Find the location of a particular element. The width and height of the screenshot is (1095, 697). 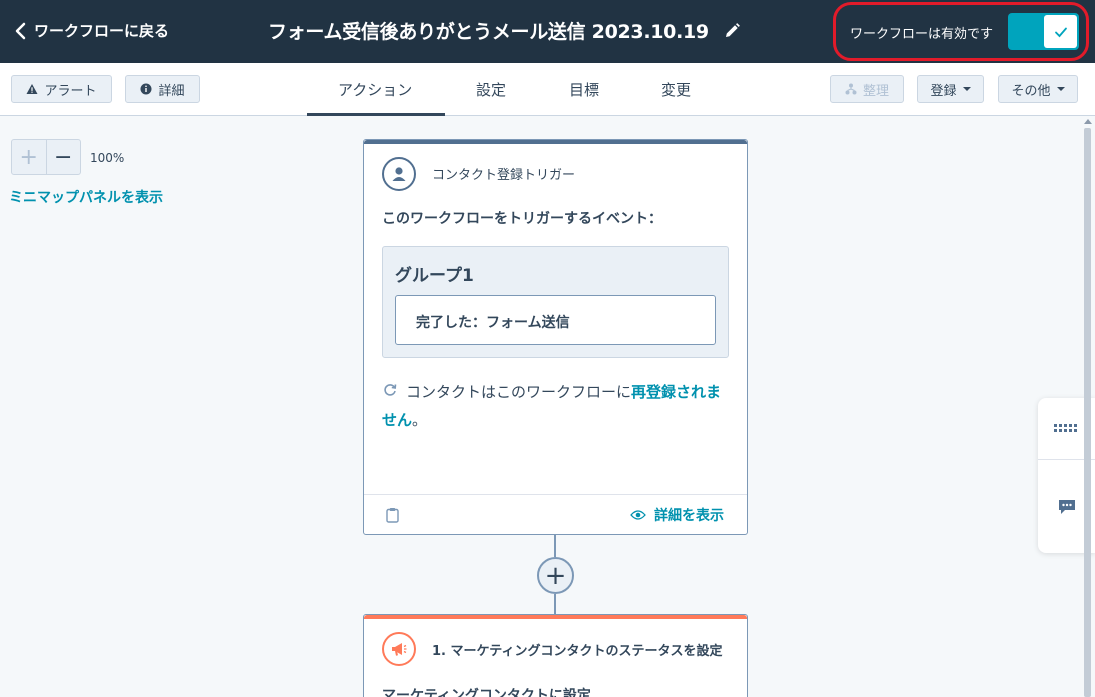

back-label: ワークフローに戻る is located at coordinates (102, 31).